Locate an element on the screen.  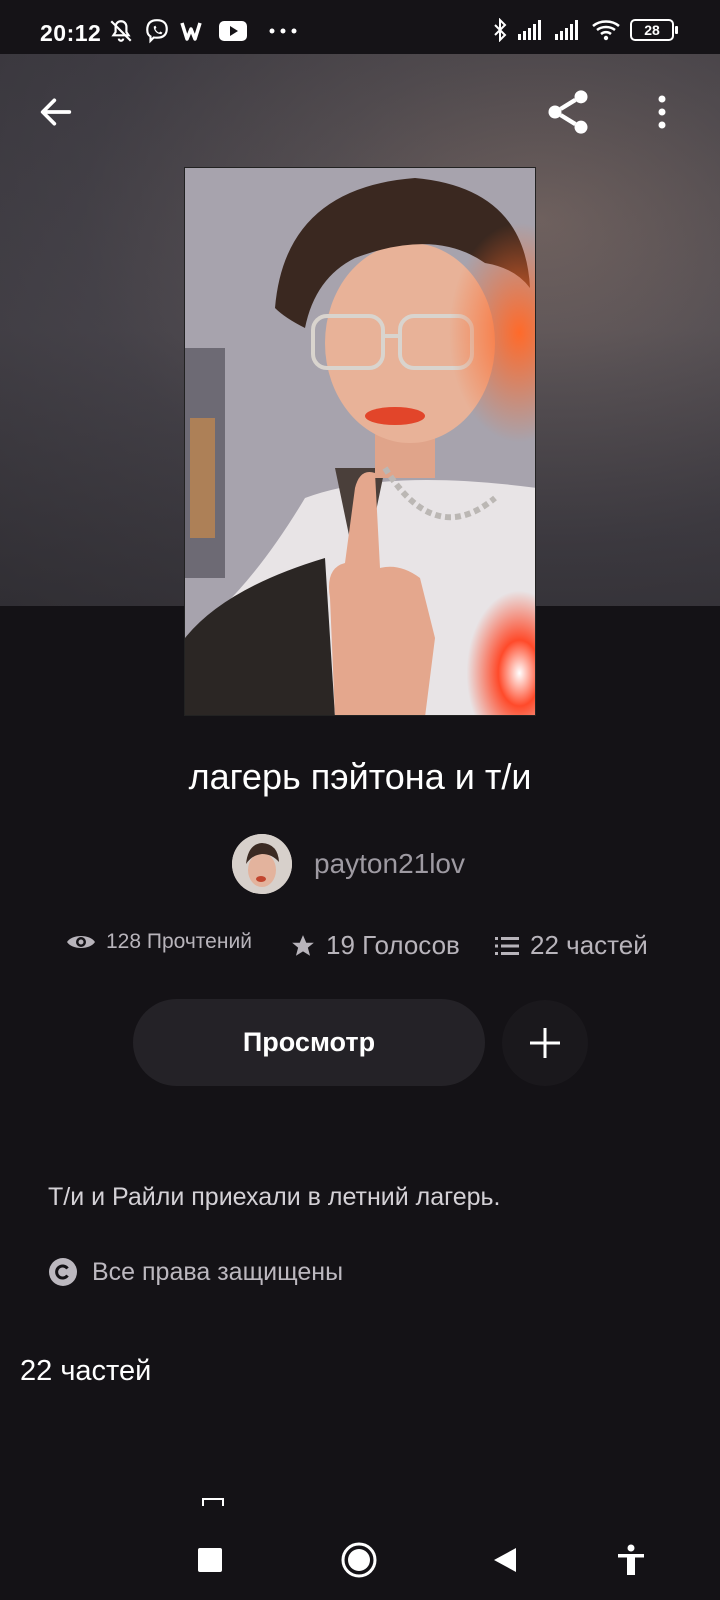
author-link: payton21lov is located at coordinates (348, 864).